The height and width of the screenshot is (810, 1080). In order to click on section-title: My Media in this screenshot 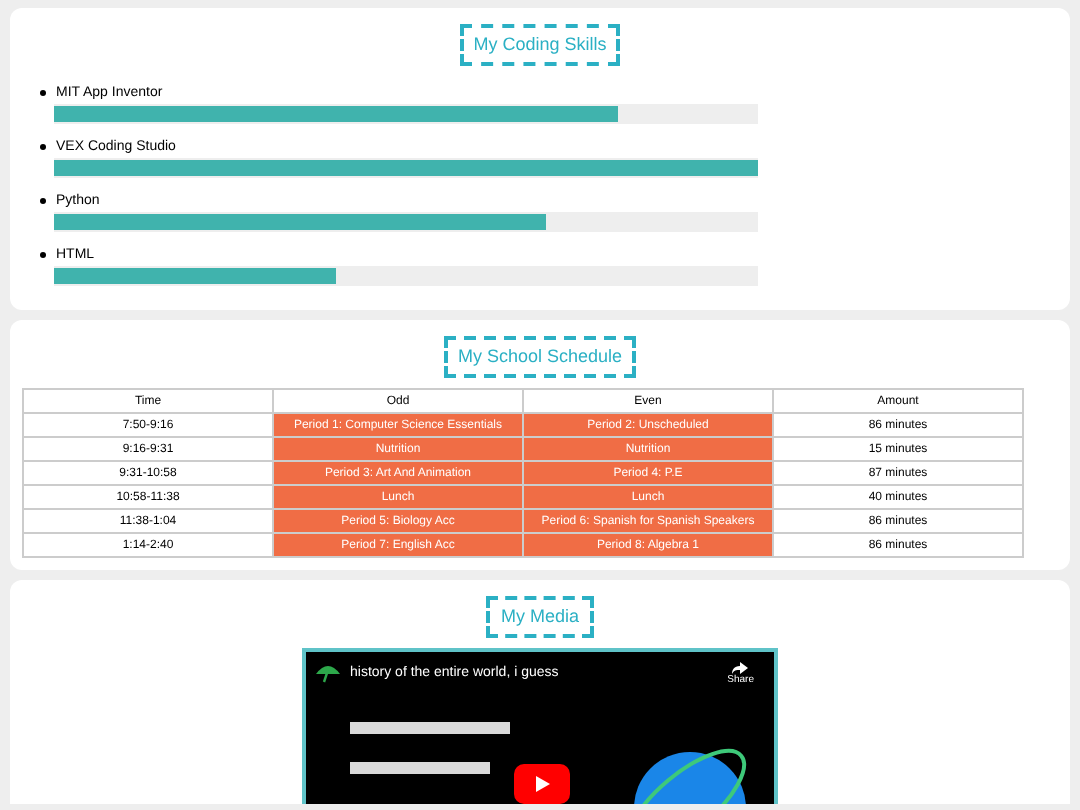, I will do `click(539, 617)`.